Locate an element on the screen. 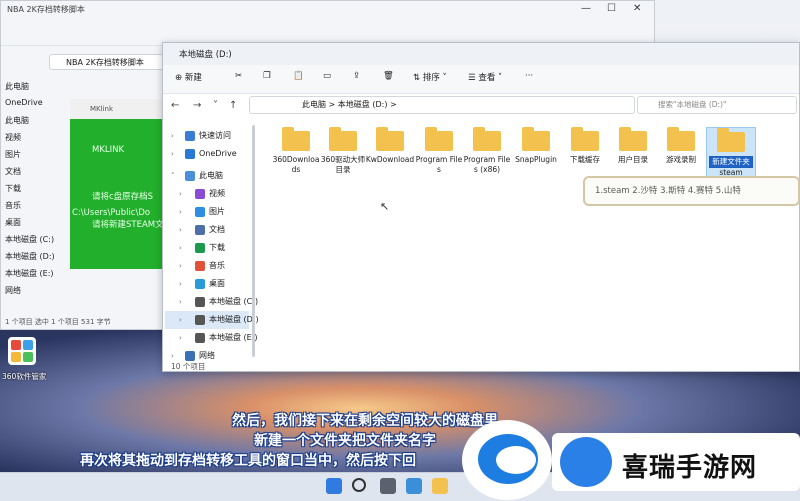 The width and height of the screenshot is (800, 501). more-button: ··· is located at coordinates (529, 76).